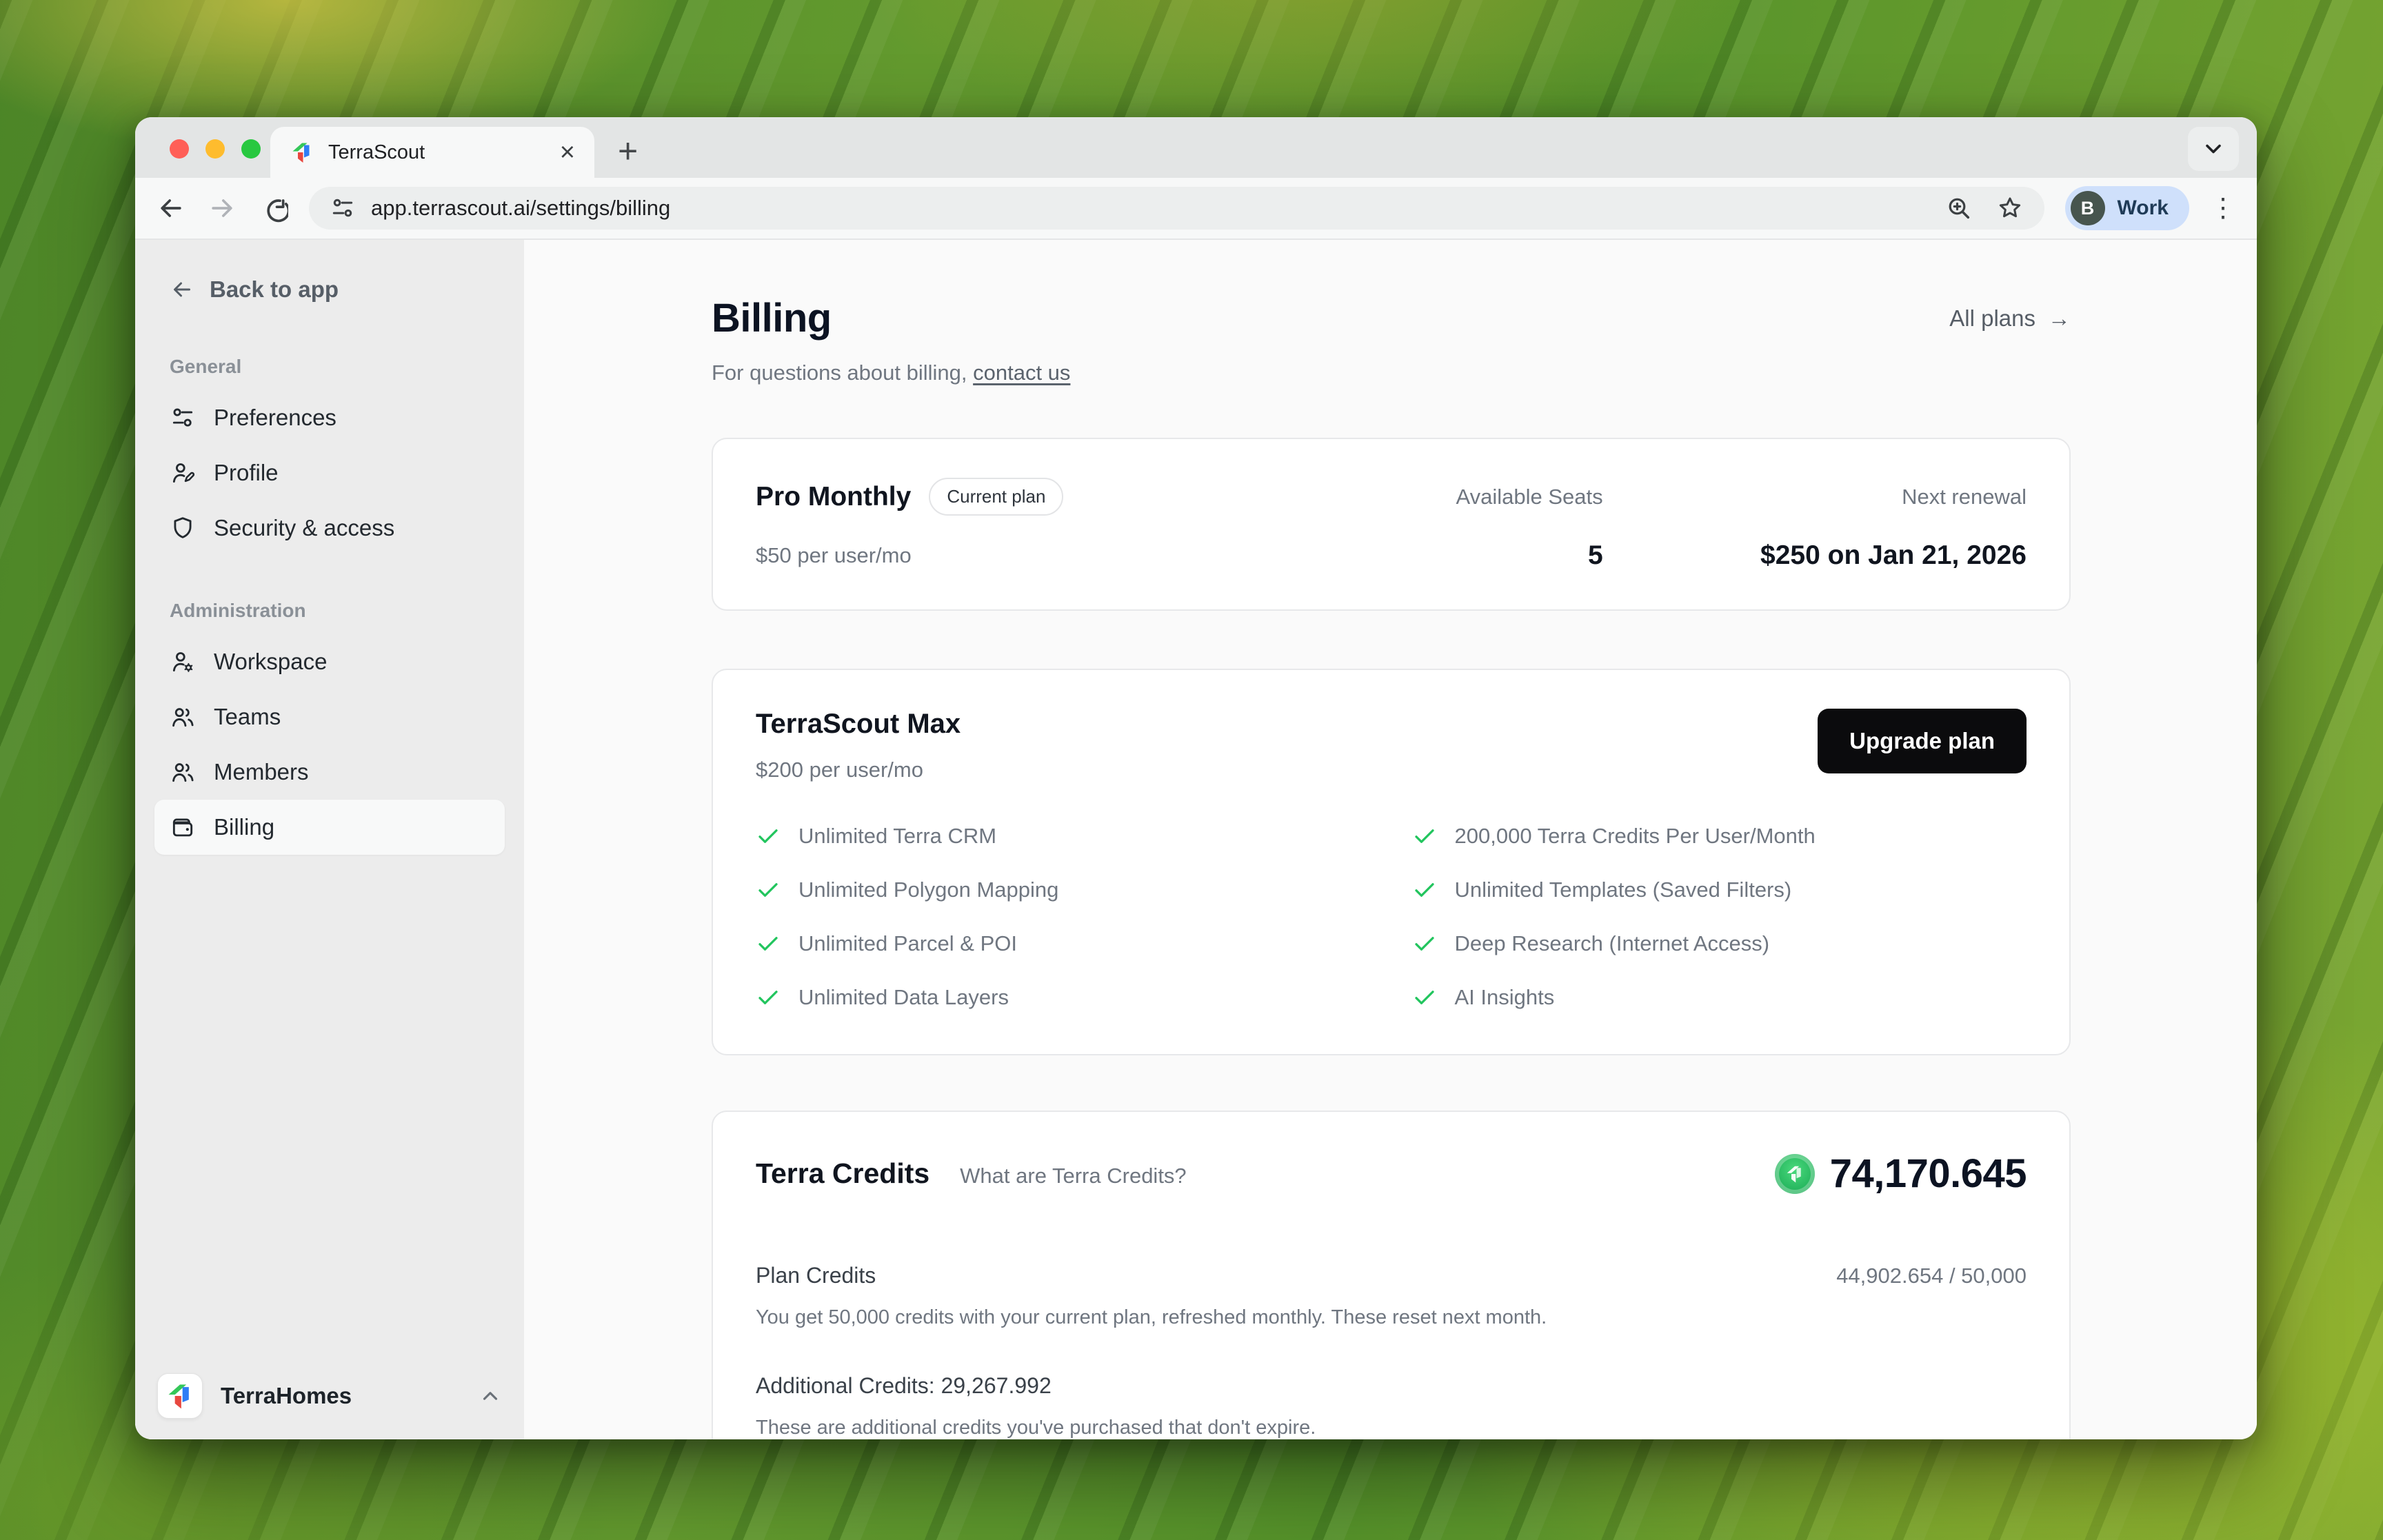  What do you see at coordinates (843, 1173) in the screenshot?
I see `credits-title: Terra Credits` at bounding box center [843, 1173].